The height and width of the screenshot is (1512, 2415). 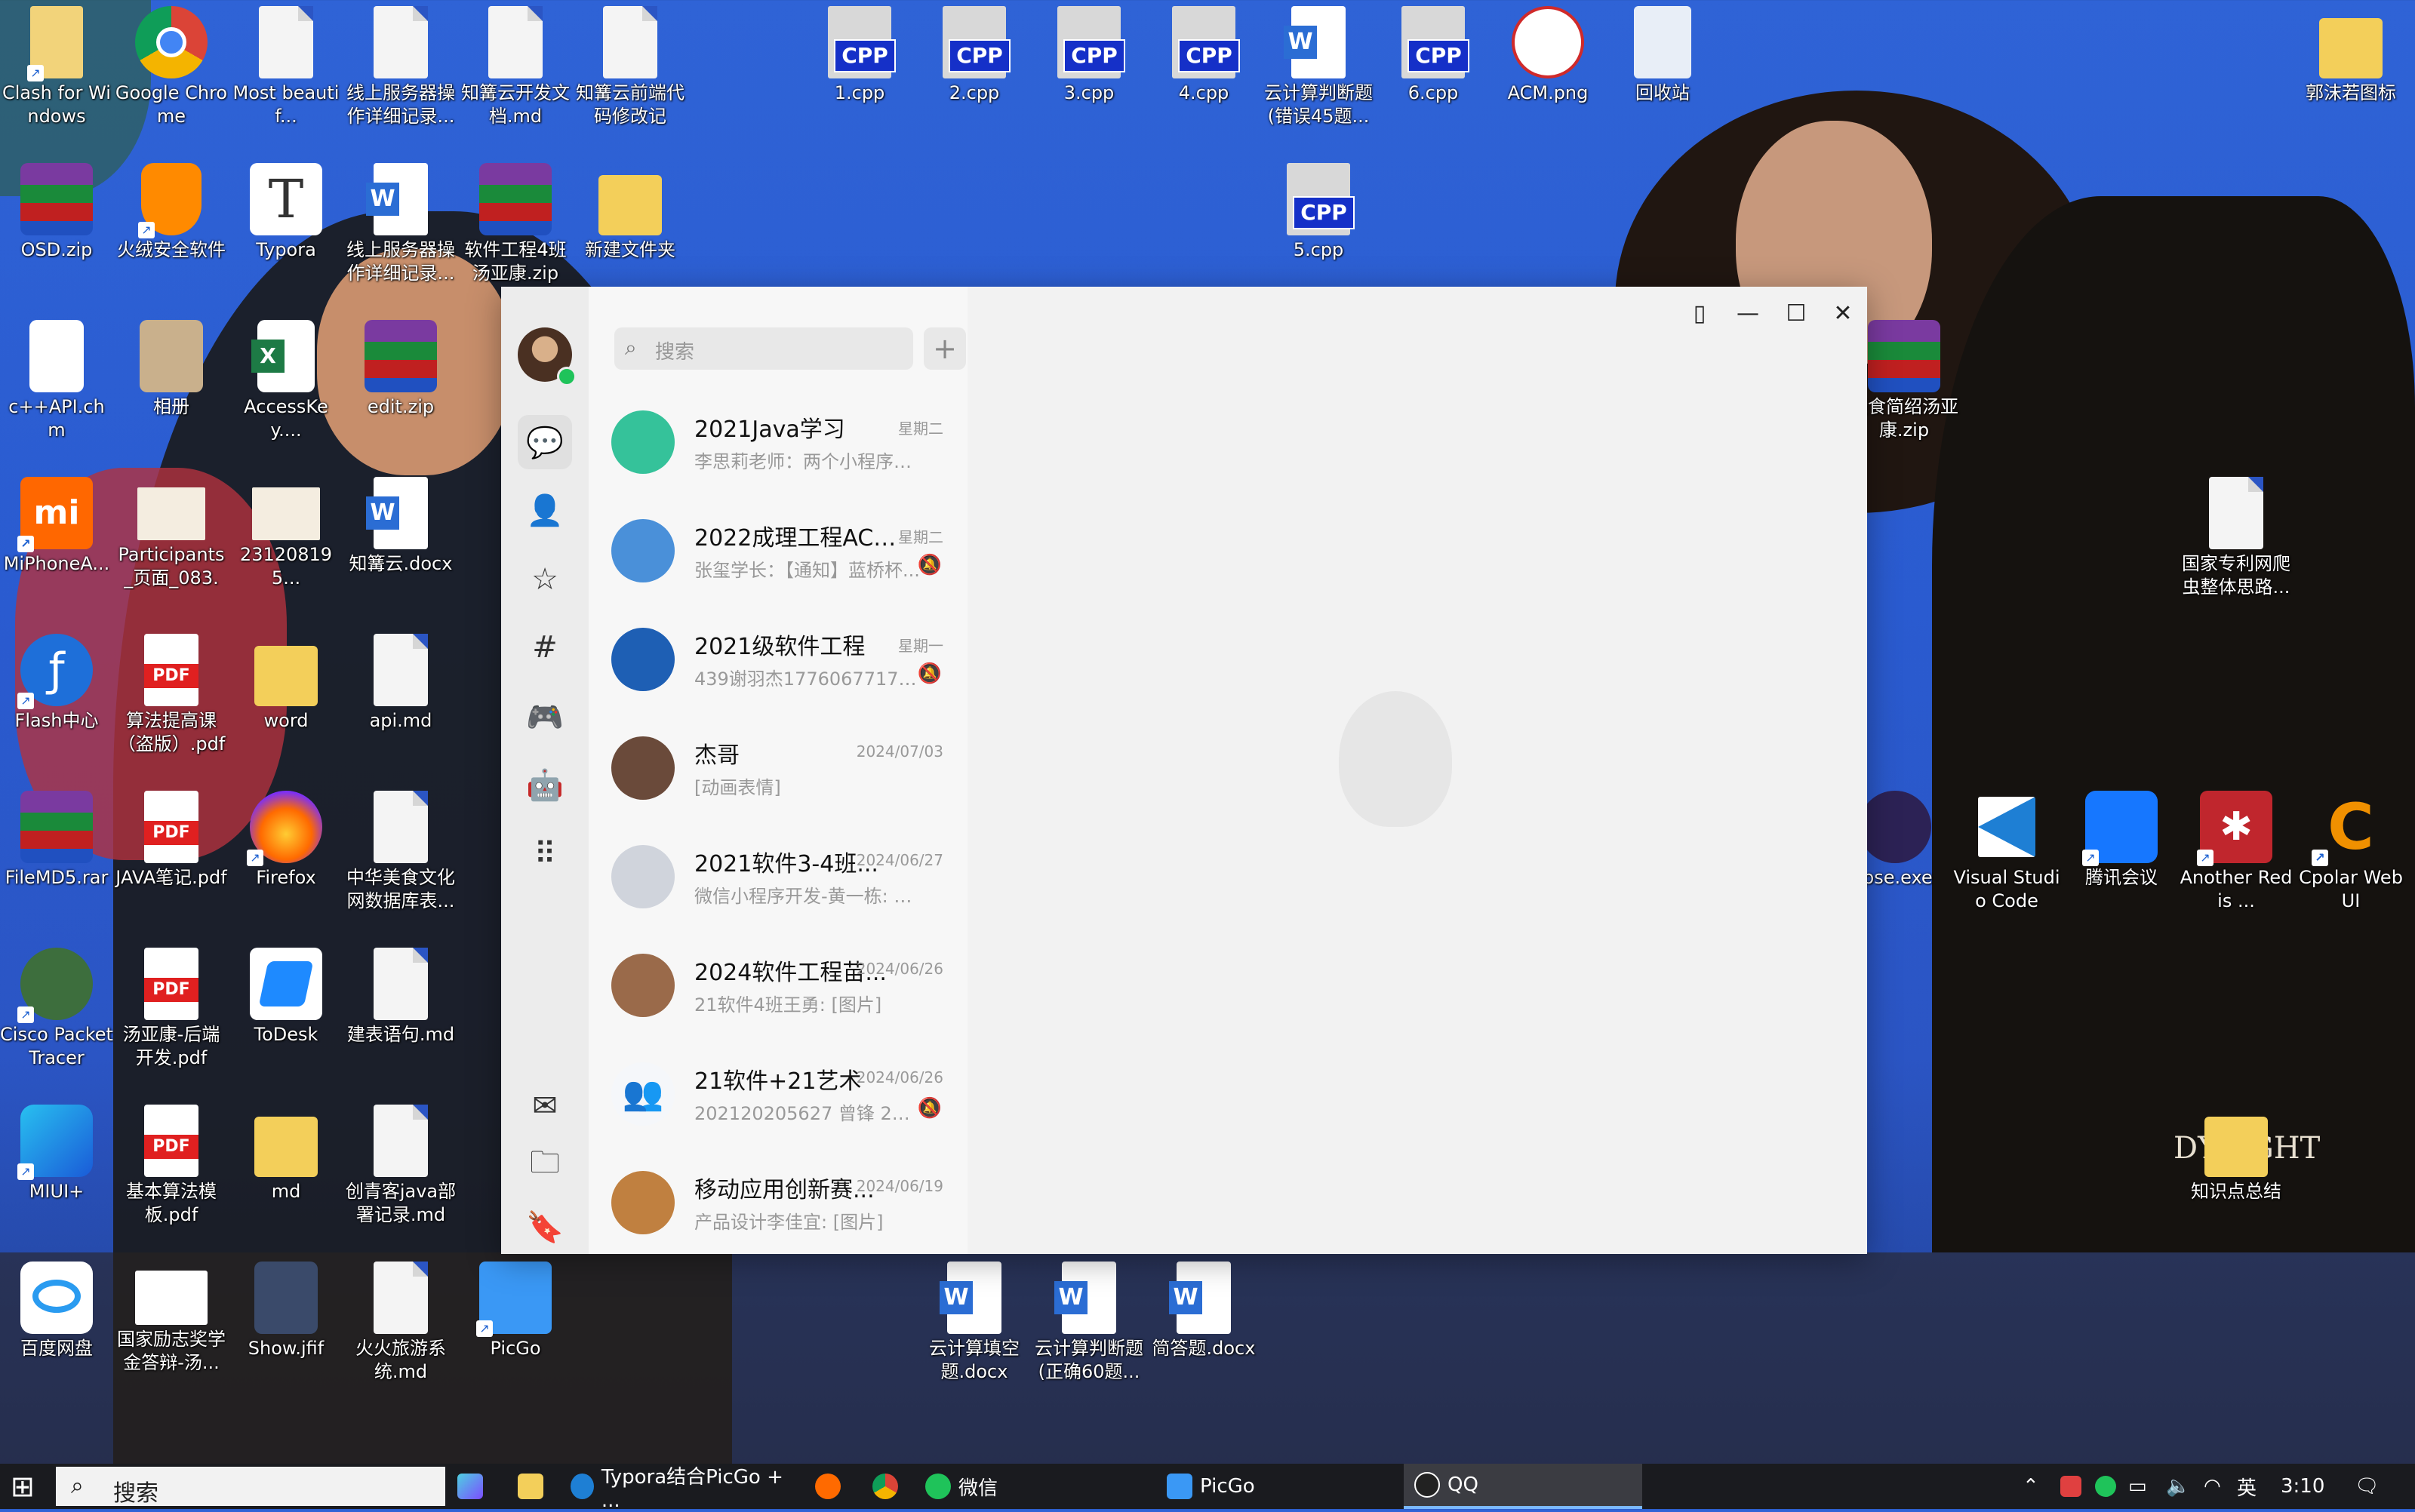 What do you see at coordinates (545, 1166) in the screenshot?
I see `folder-icon: 🗀` at bounding box center [545, 1166].